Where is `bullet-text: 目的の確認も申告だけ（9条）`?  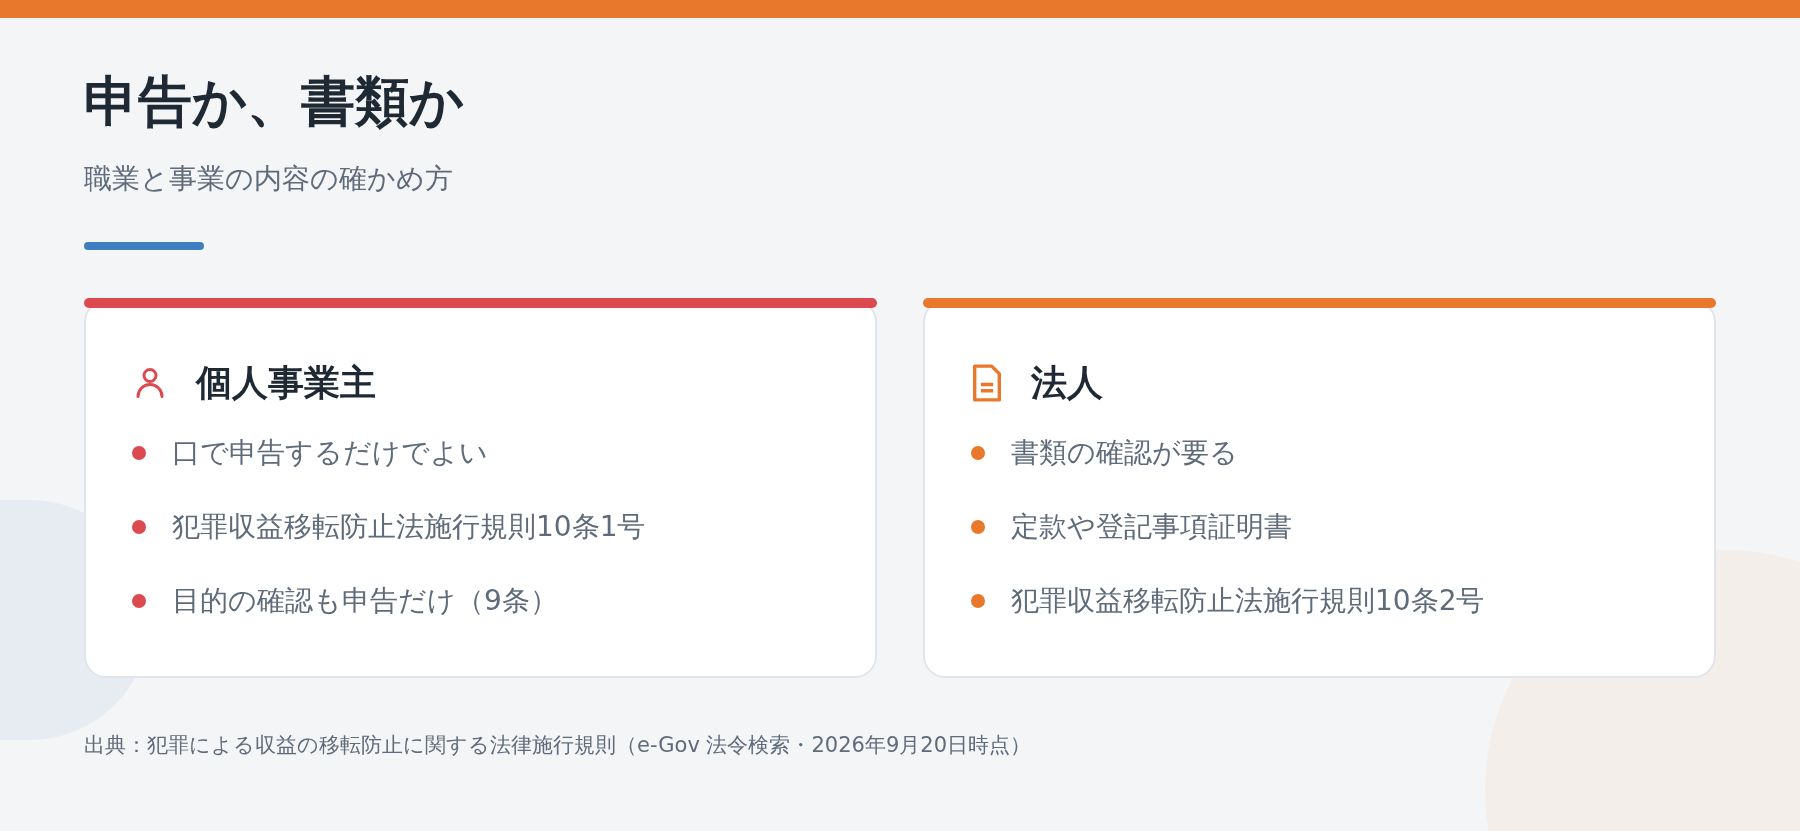
bullet-text: 目的の確認も申告だけ（9条） is located at coordinates (365, 600).